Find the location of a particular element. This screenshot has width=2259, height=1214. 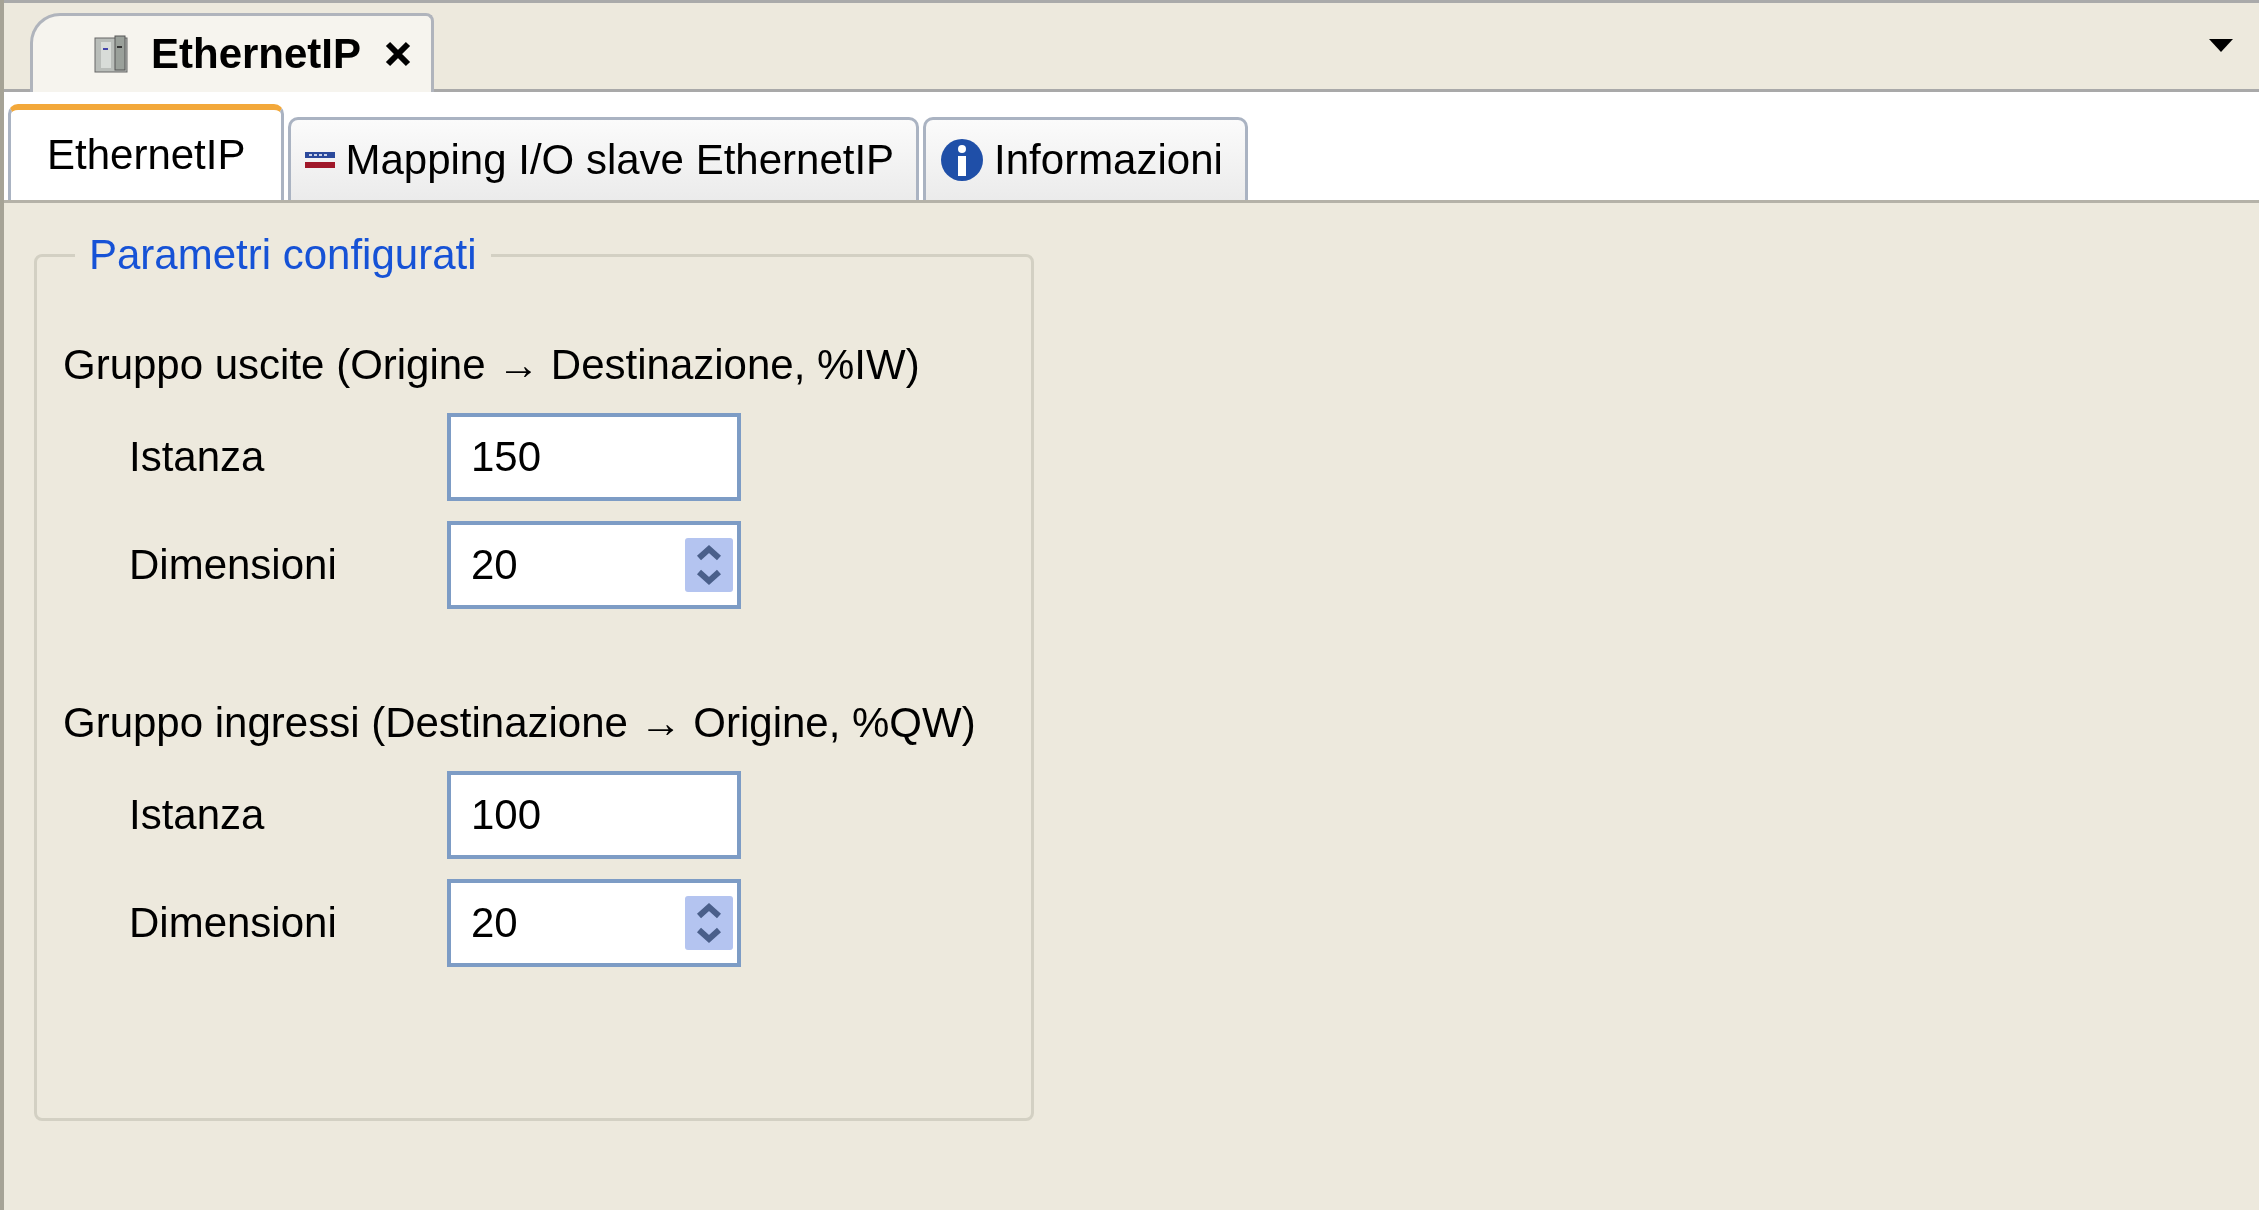

tab: EthernetIP is located at coordinates (146, 152).